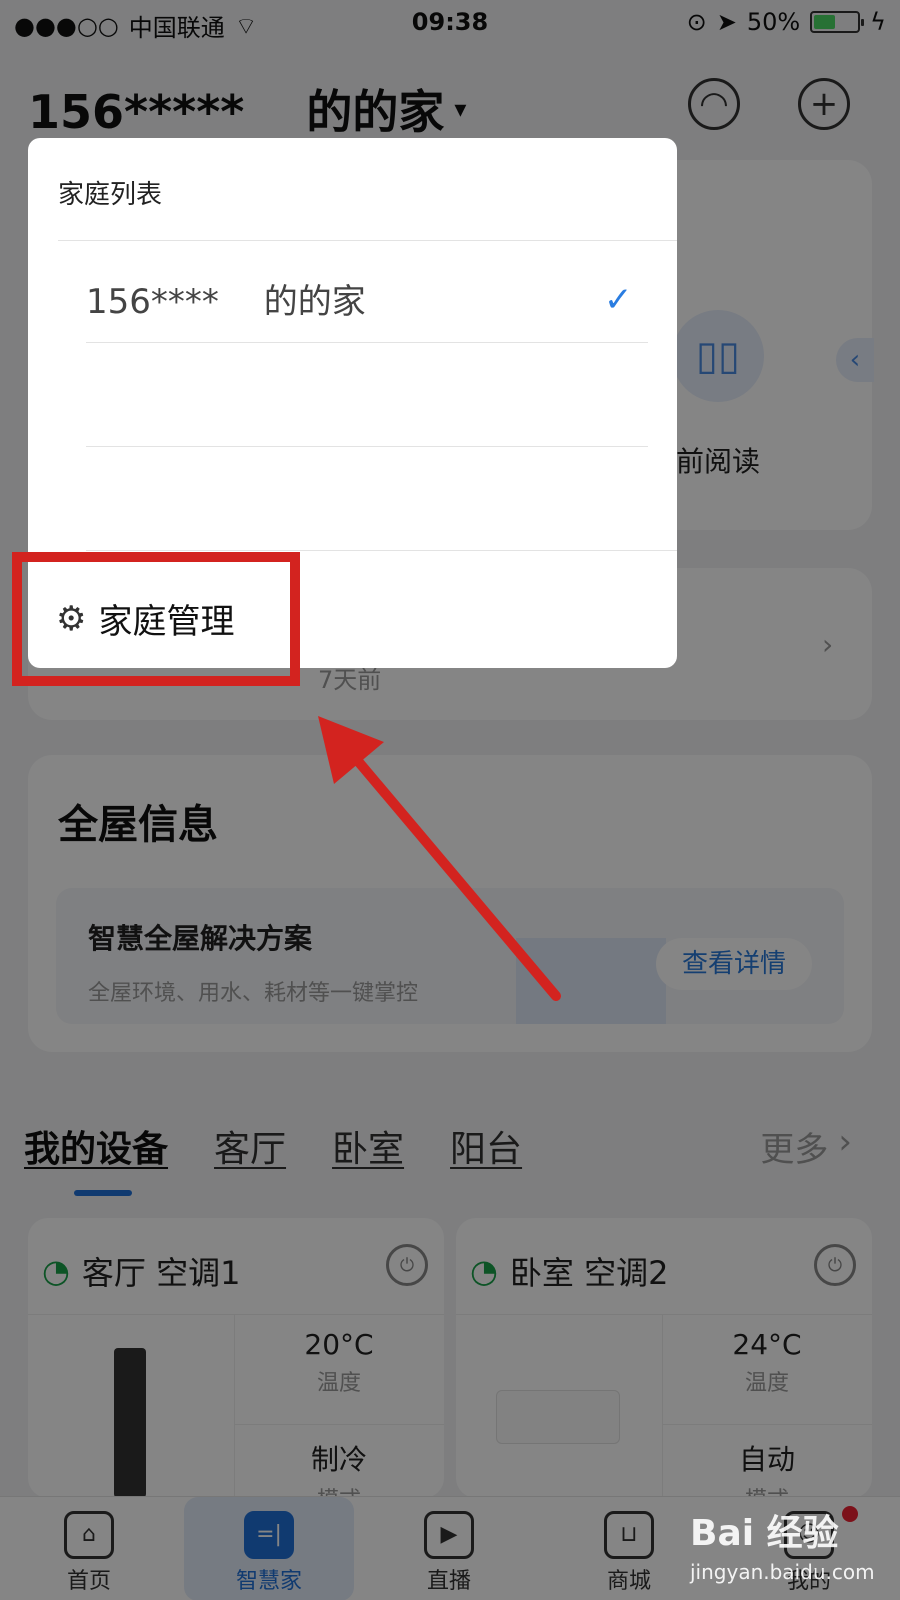  I want to click on watermark-logo: Bai 经验, so click(764, 1533).